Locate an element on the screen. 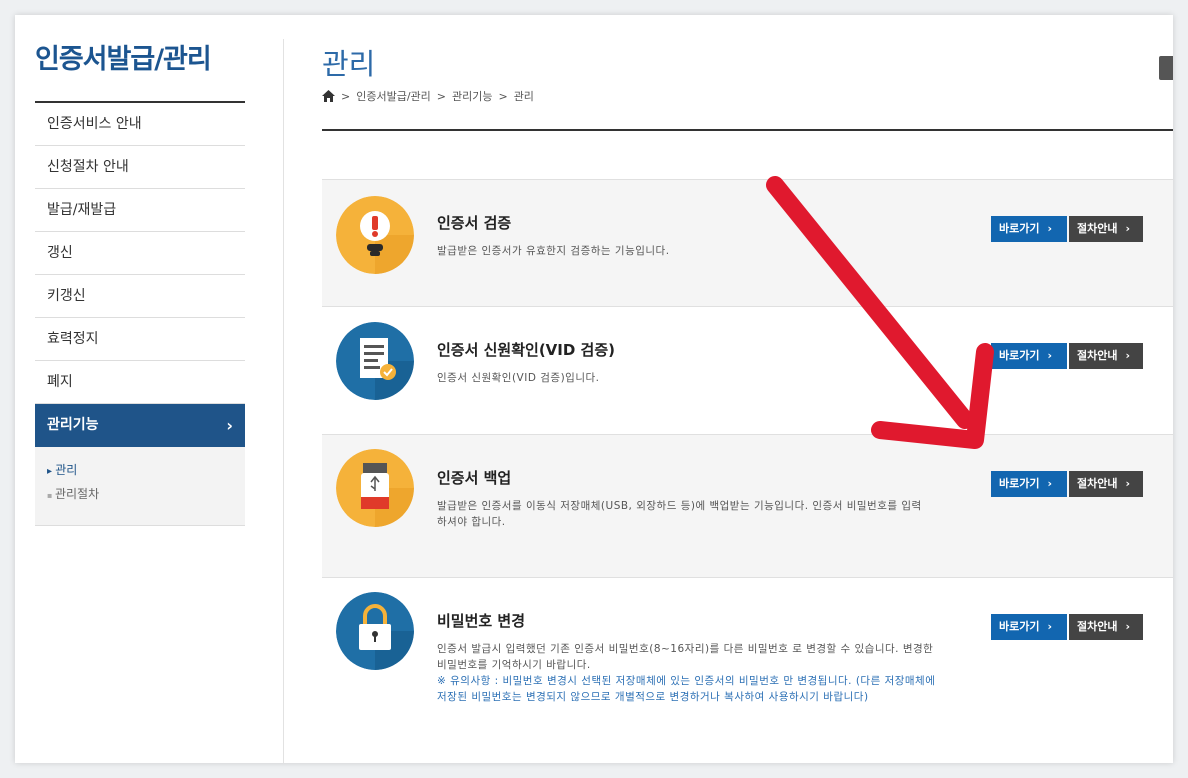  document-check-icon is located at coordinates (375, 361).